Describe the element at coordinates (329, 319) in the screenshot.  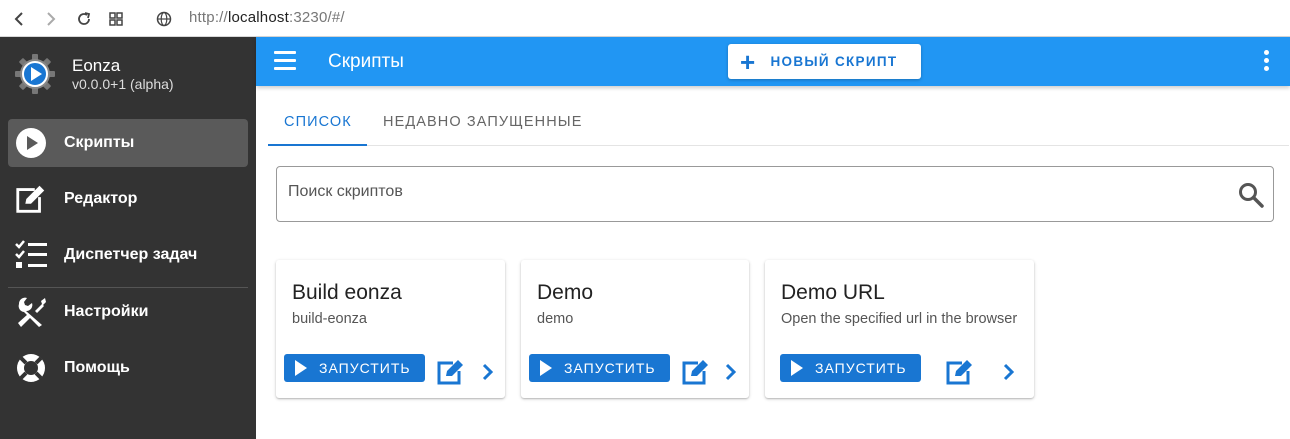
I see `script-description: build-eonza` at that location.